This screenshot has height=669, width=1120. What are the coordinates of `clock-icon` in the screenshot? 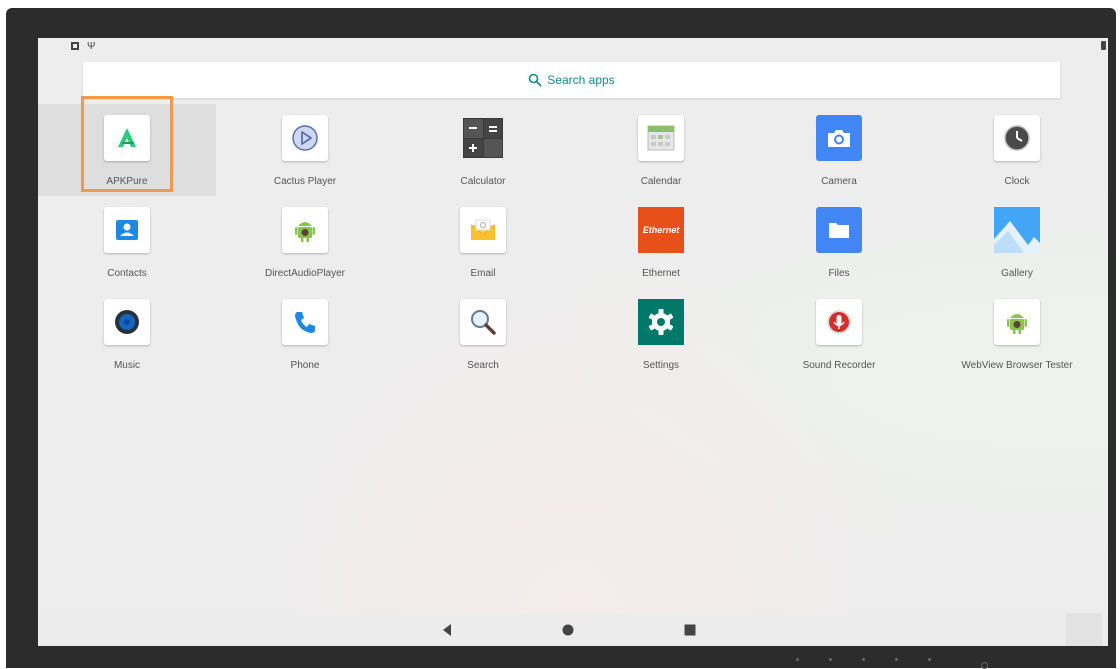 It's located at (1017, 138).